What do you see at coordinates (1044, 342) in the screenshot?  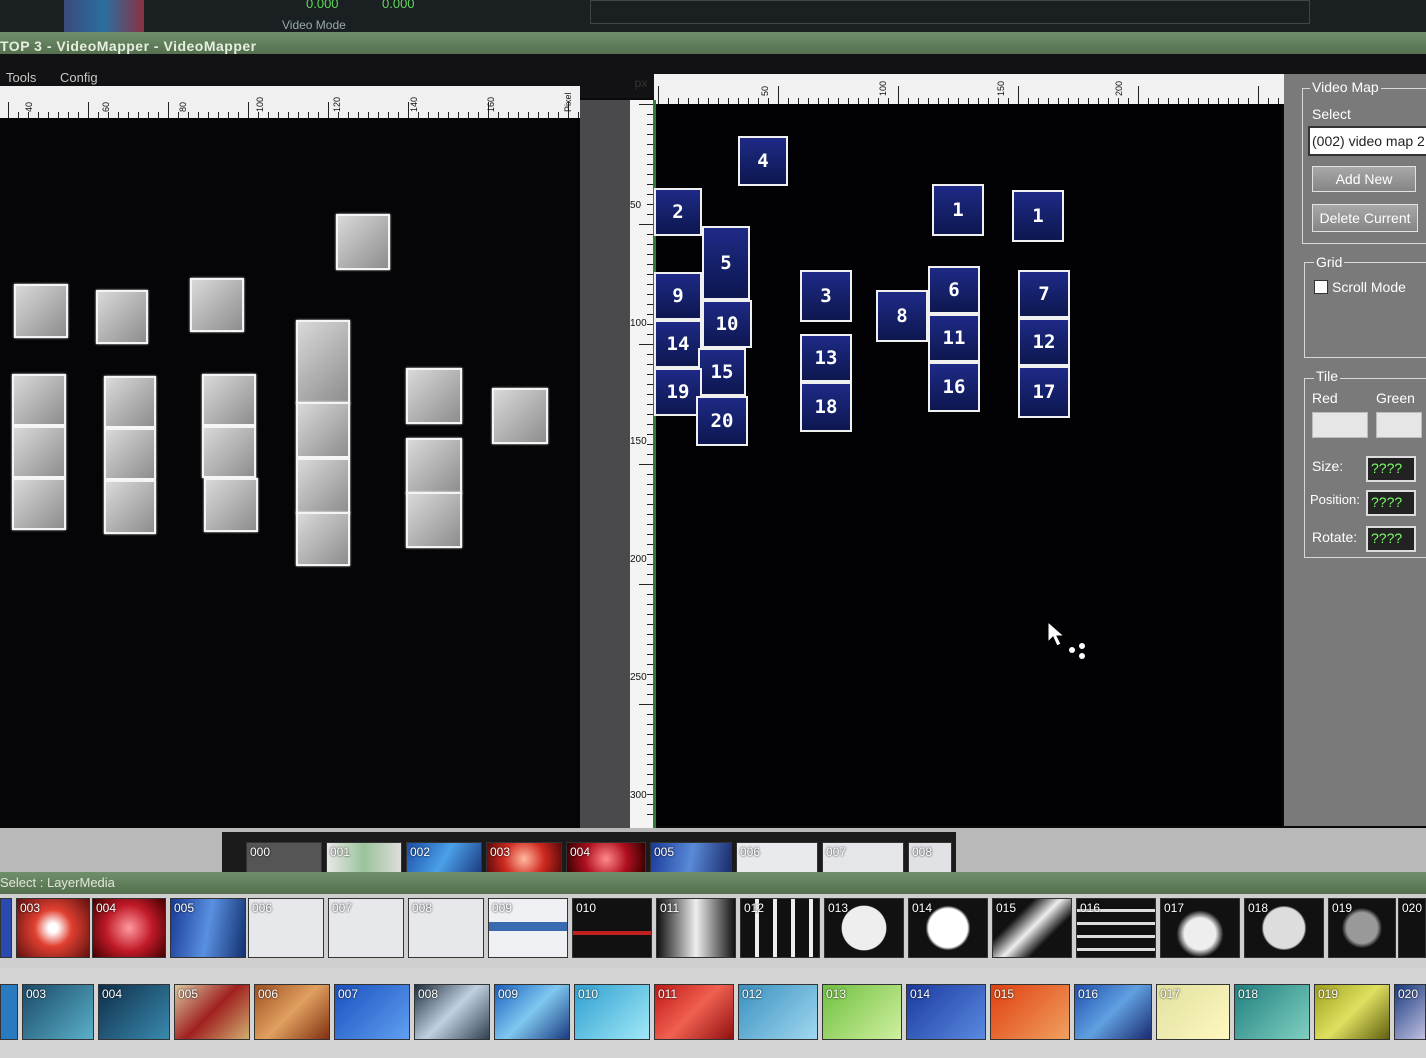 I see `map-tile: 12` at bounding box center [1044, 342].